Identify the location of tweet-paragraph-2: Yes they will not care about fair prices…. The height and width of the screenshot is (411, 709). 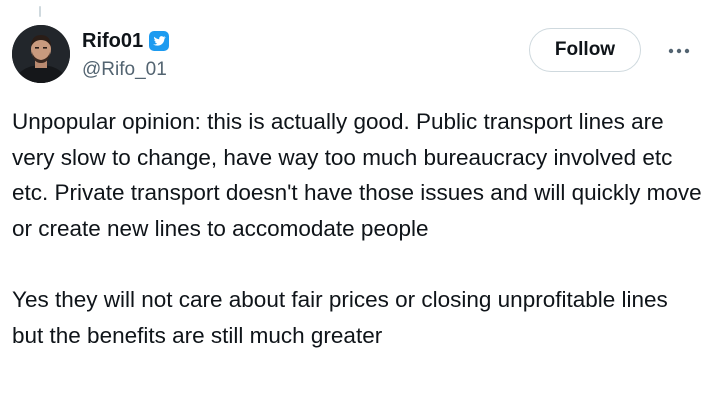
(340, 317).